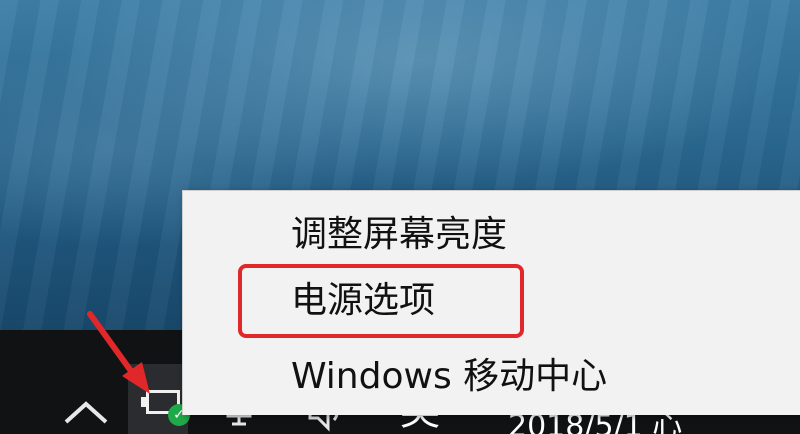 This screenshot has width=800, height=434. I want to click on menu-item-adjust-brightness: 调整屏幕亮度, so click(399, 235).